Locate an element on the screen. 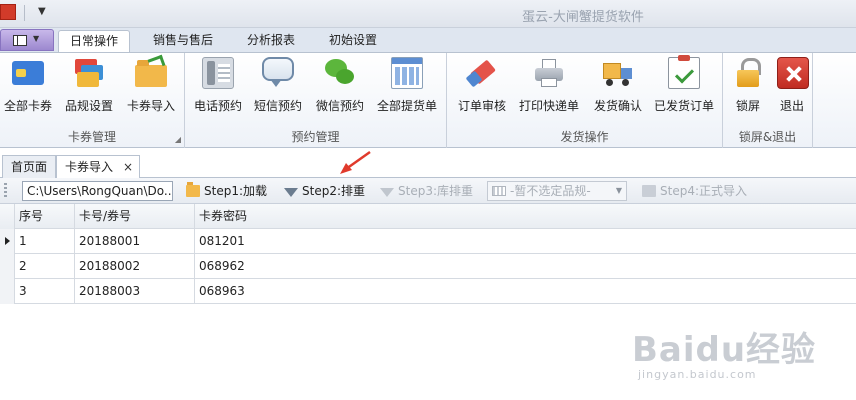 This screenshot has width=856, height=400. close-icon: × is located at coordinates (128, 167).